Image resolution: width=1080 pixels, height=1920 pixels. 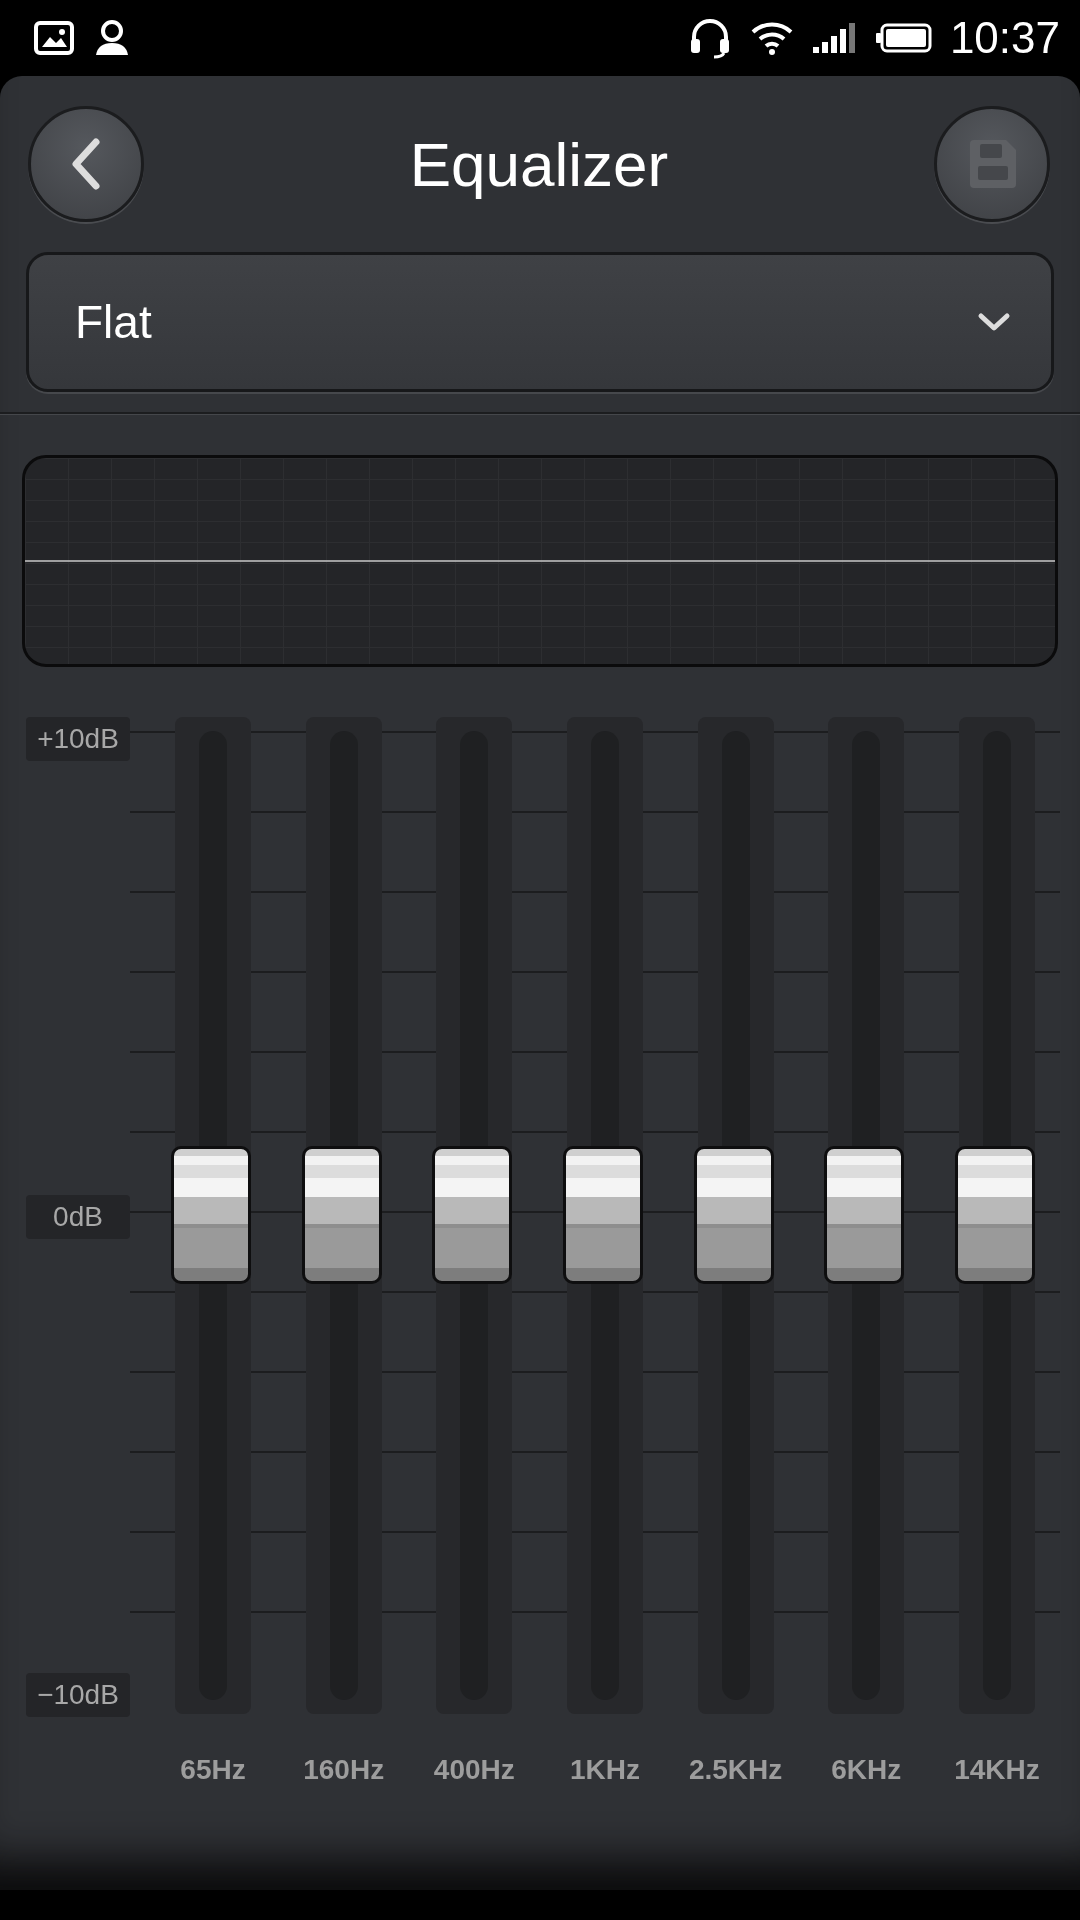 What do you see at coordinates (735, 1770) in the screenshot?
I see `frequency-label: 2.5KHz` at bounding box center [735, 1770].